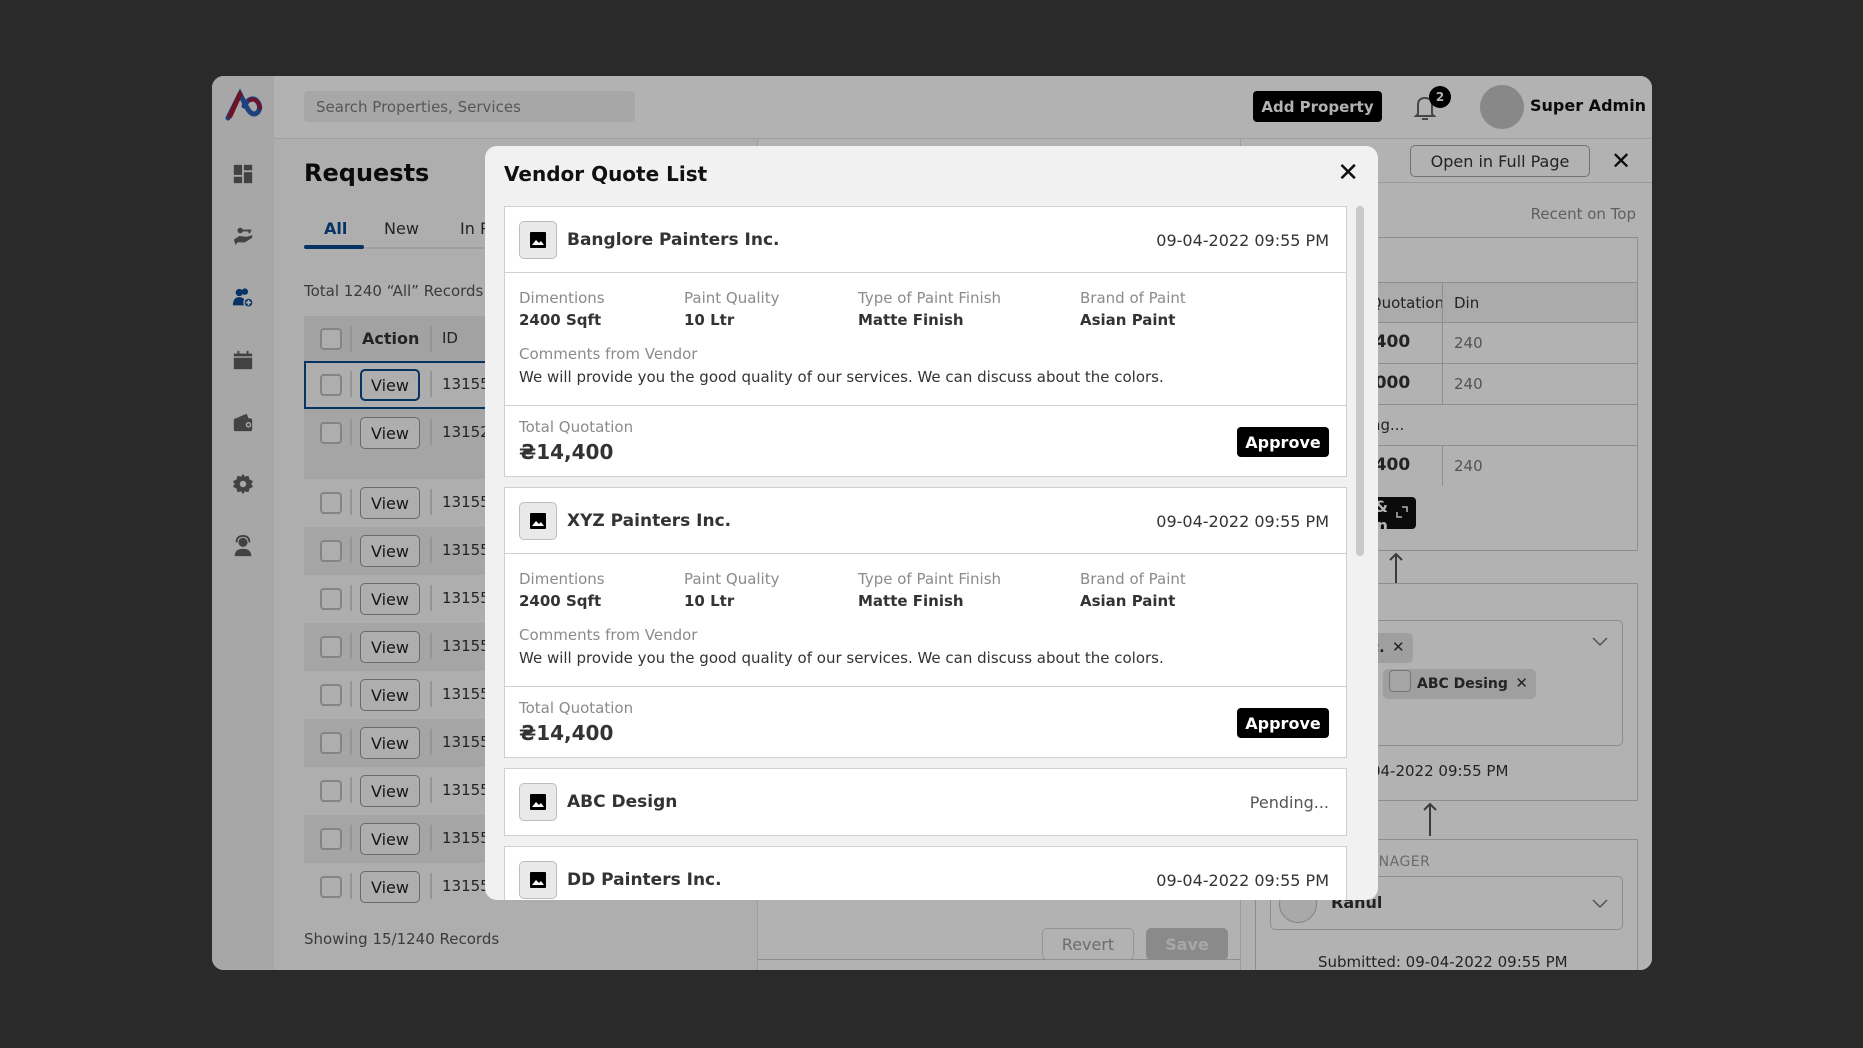 The image size is (1863, 1048). Describe the element at coordinates (1348, 173) in the screenshot. I see `close-icon: ✕` at that location.